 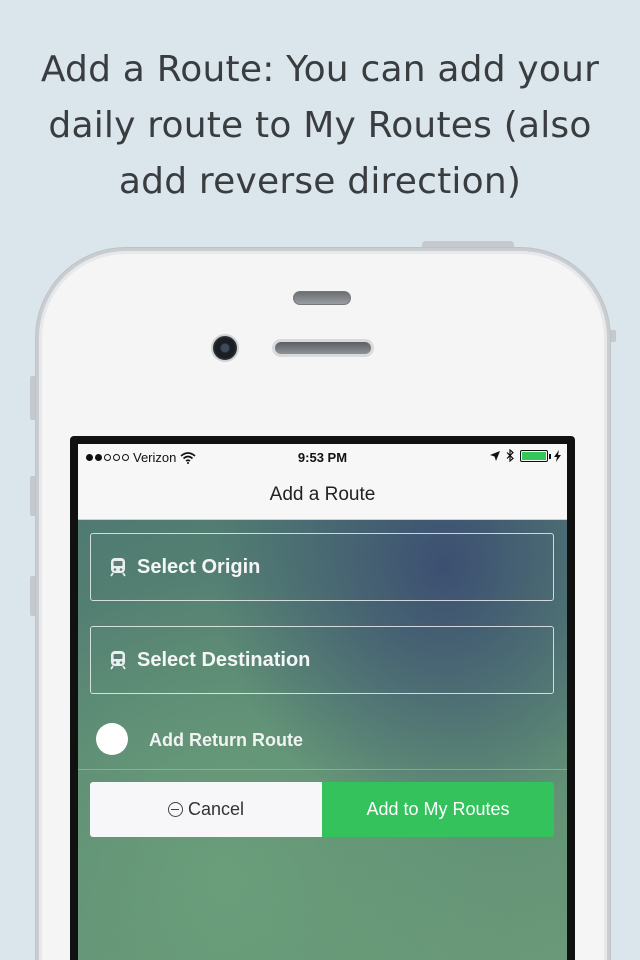 I want to click on nav-bar: Add a Route, so click(x=322, y=496).